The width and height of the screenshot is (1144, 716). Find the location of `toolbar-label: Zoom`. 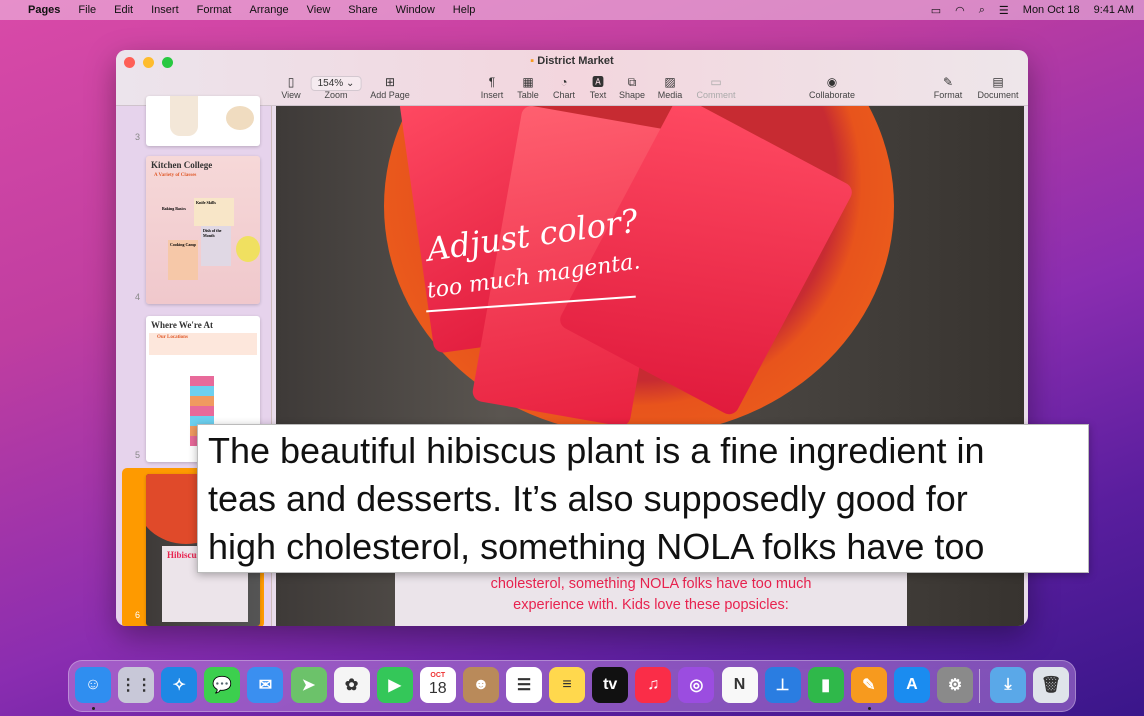

toolbar-label: Zoom is located at coordinates (336, 95).